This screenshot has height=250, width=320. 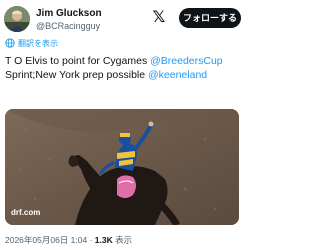 I want to click on tweet-text-part1: T O Elvis to point for Cygames, so click(x=78, y=61).